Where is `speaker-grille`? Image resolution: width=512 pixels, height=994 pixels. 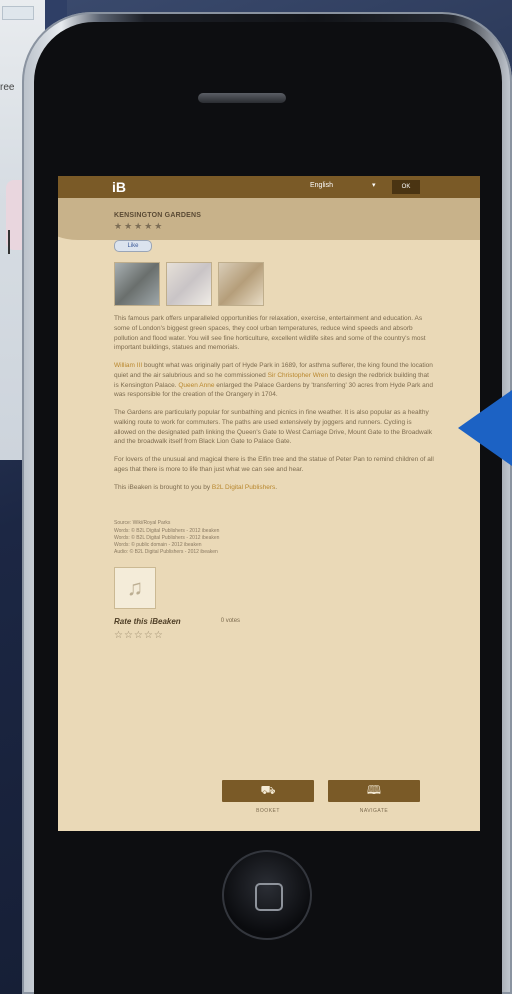 speaker-grille is located at coordinates (242, 98).